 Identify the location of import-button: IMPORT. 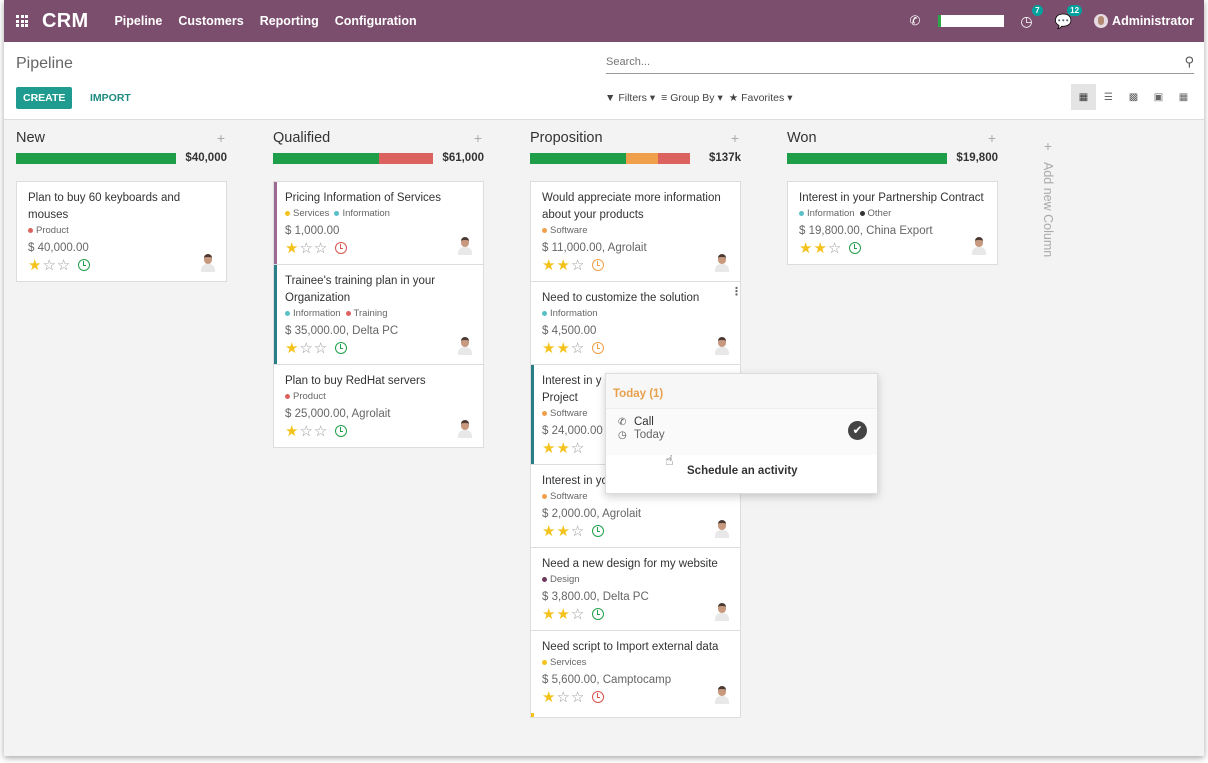
(110, 98).